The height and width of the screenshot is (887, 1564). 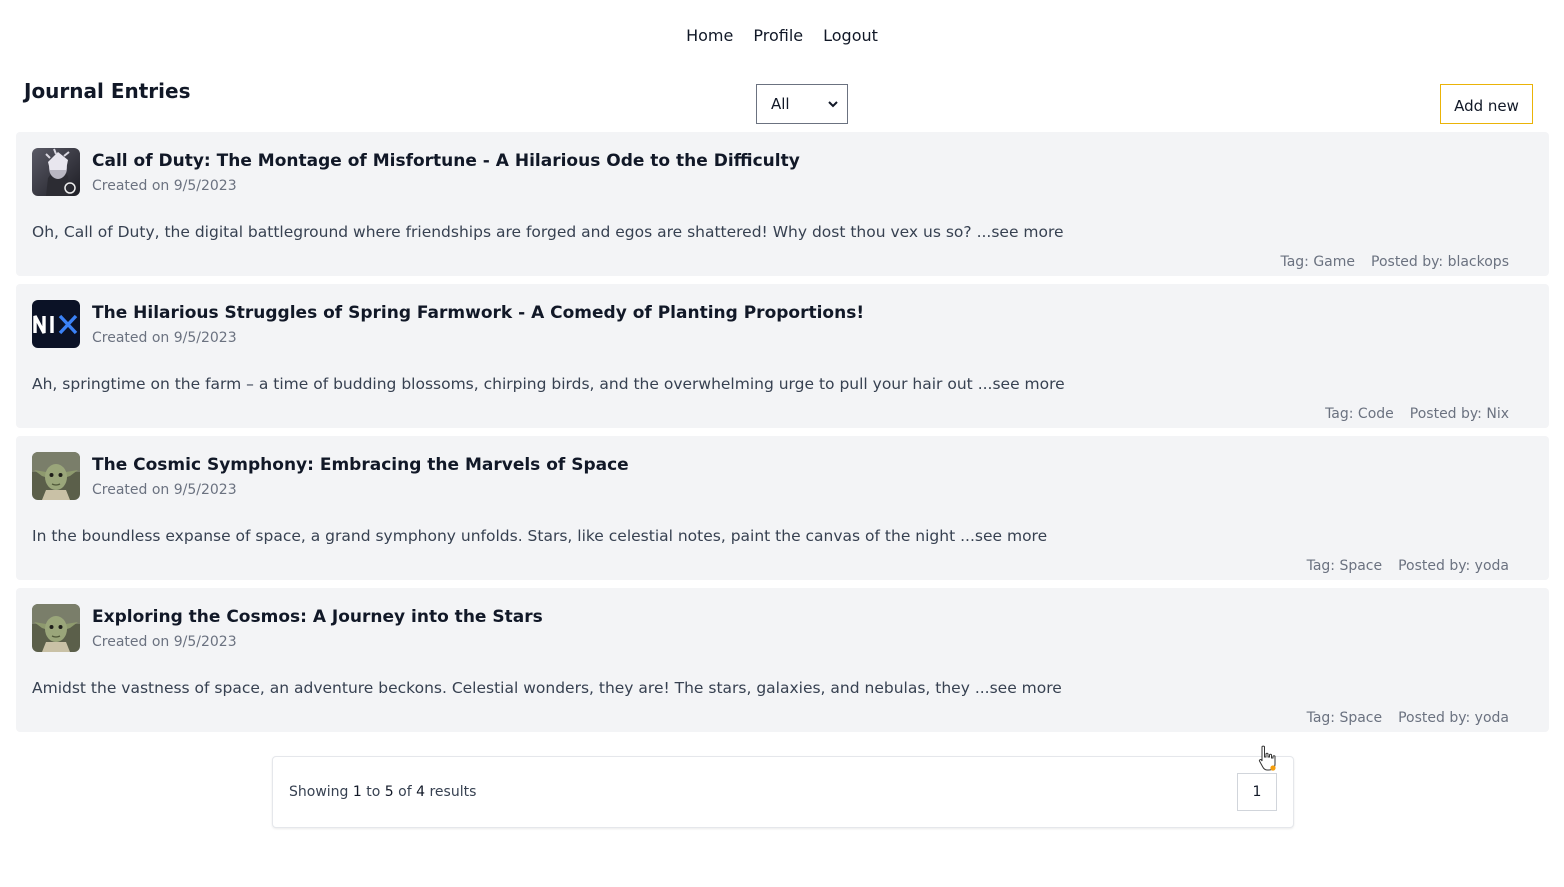 What do you see at coordinates (373, 792) in the screenshot?
I see `pagination-to-word: to` at bounding box center [373, 792].